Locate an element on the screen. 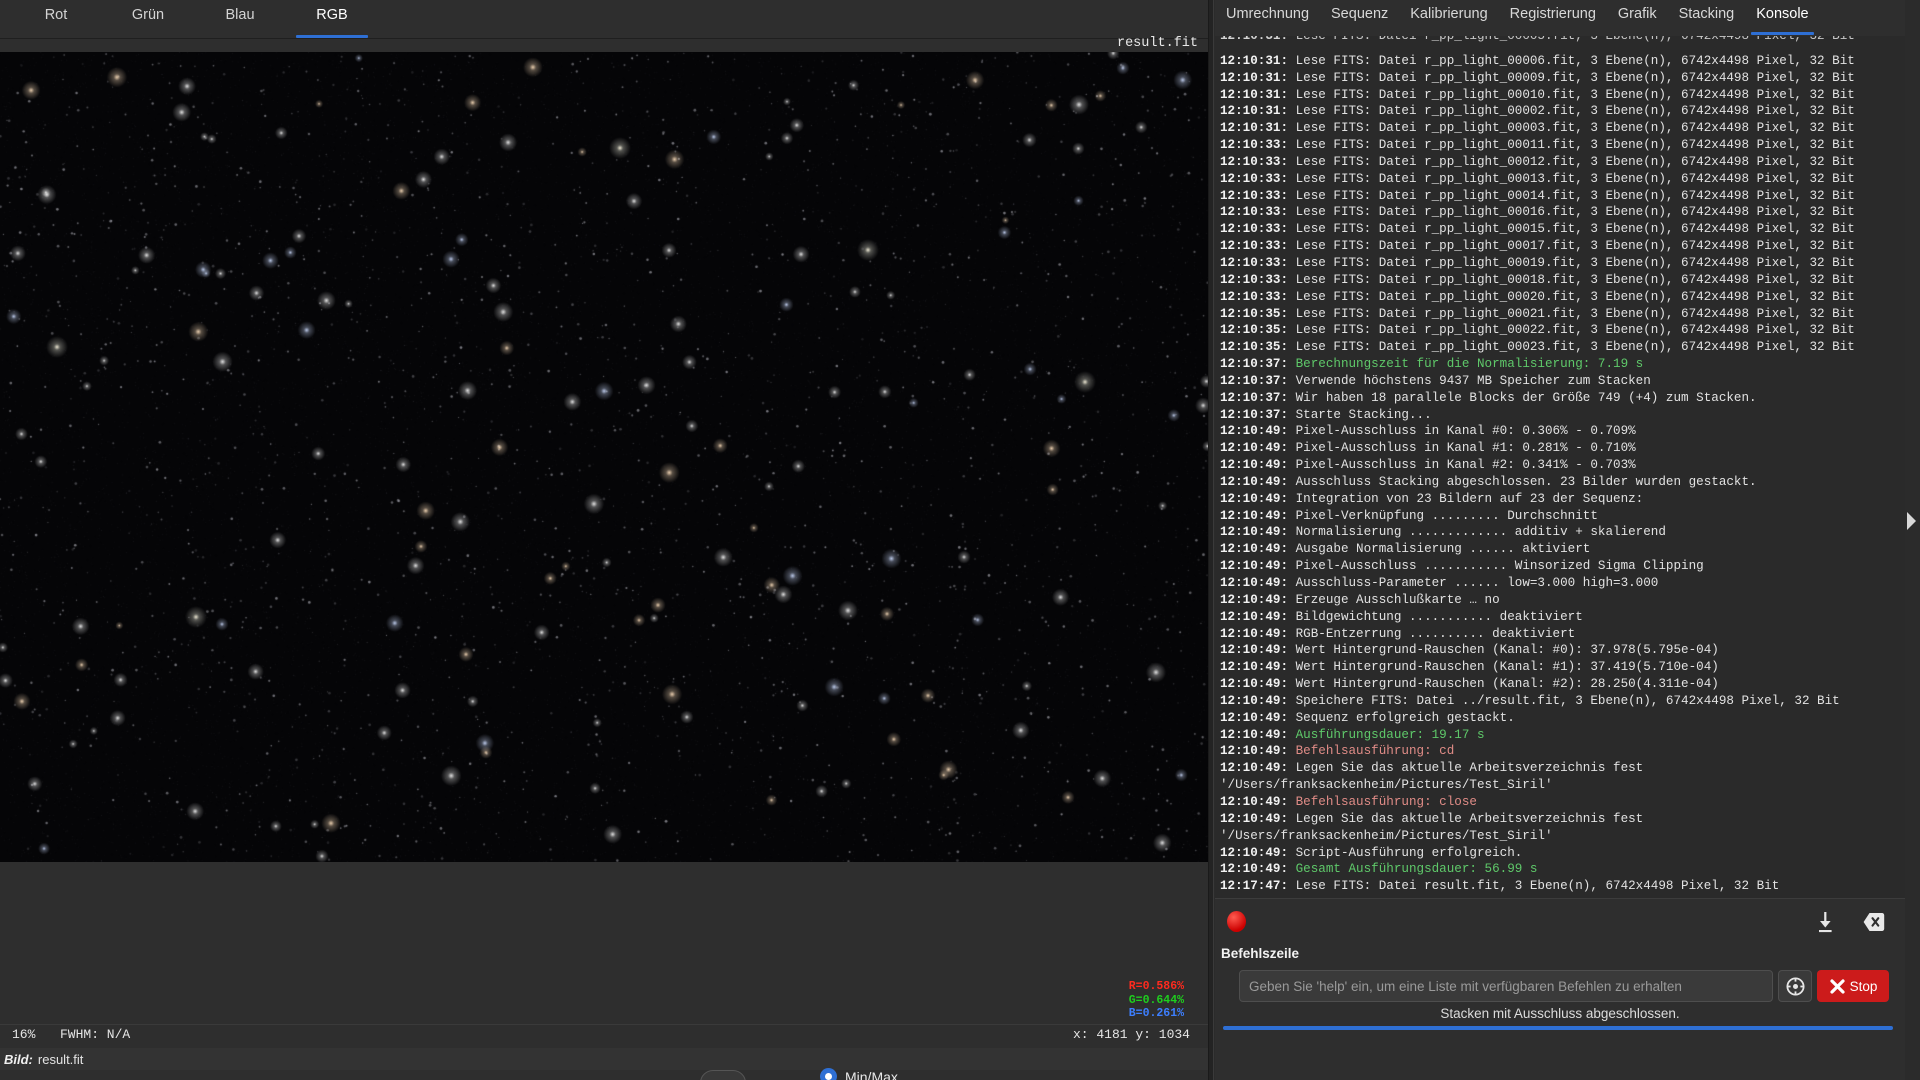 The width and height of the screenshot is (1920, 1080). tab-label: Registrierung is located at coordinates (1552, 14).